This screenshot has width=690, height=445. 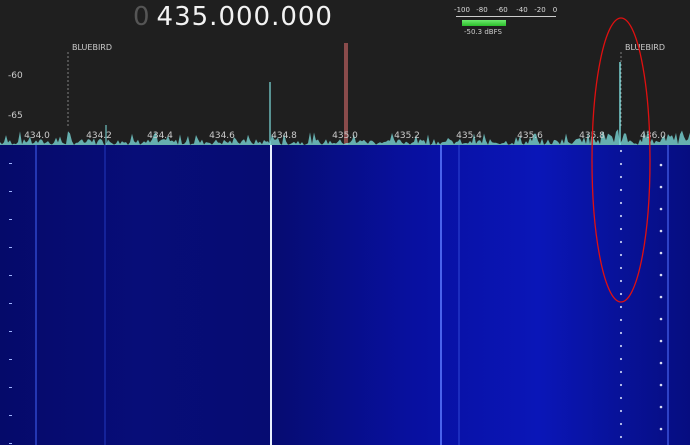 What do you see at coordinates (37, 136) in the screenshot?
I see `frequency-tick-label: 434.0` at bounding box center [37, 136].